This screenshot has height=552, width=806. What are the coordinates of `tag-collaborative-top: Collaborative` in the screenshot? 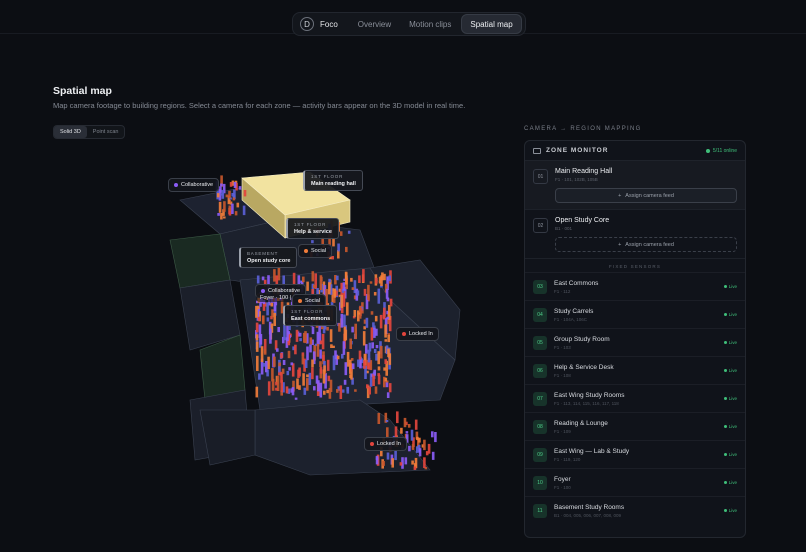 It's located at (194, 185).